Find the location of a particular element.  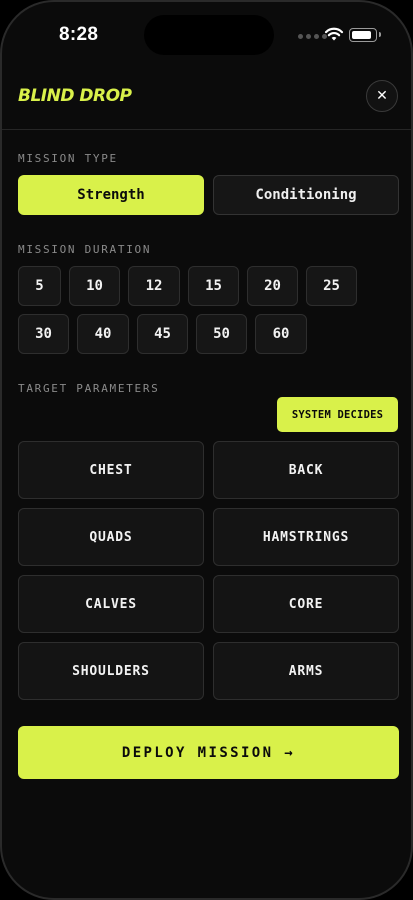

wifi-icon is located at coordinates (334, 34).